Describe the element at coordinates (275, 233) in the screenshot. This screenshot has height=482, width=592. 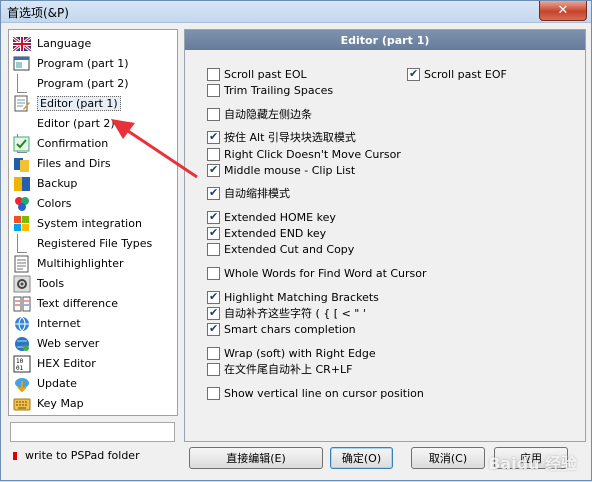
I see `option-label: Extended END key` at that location.